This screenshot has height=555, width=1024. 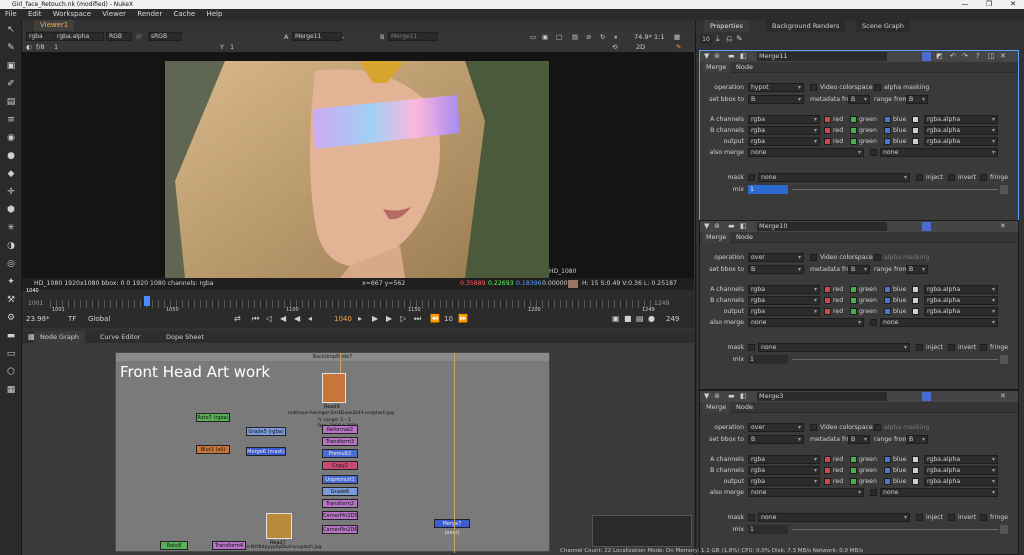 What do you see at coordinates (588, 37) in the screenshot?
I see `wipe-icon: ⊘` at bounding box center [588, 37].